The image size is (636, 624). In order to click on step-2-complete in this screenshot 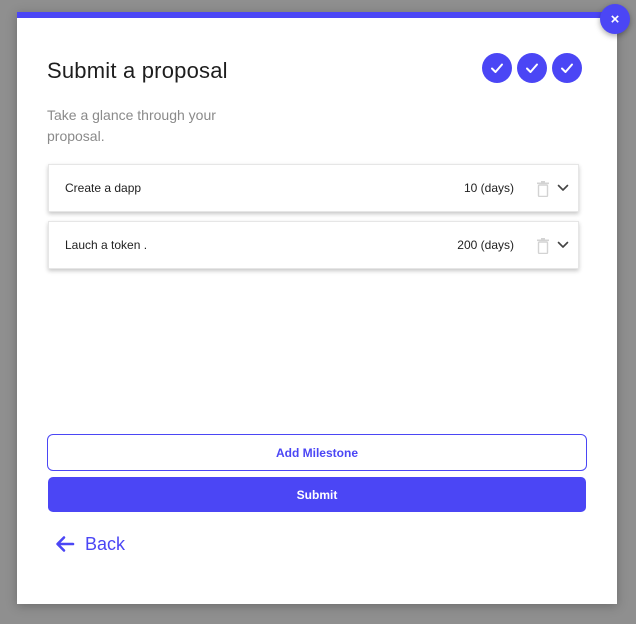, I will do `click(532, 68)`.